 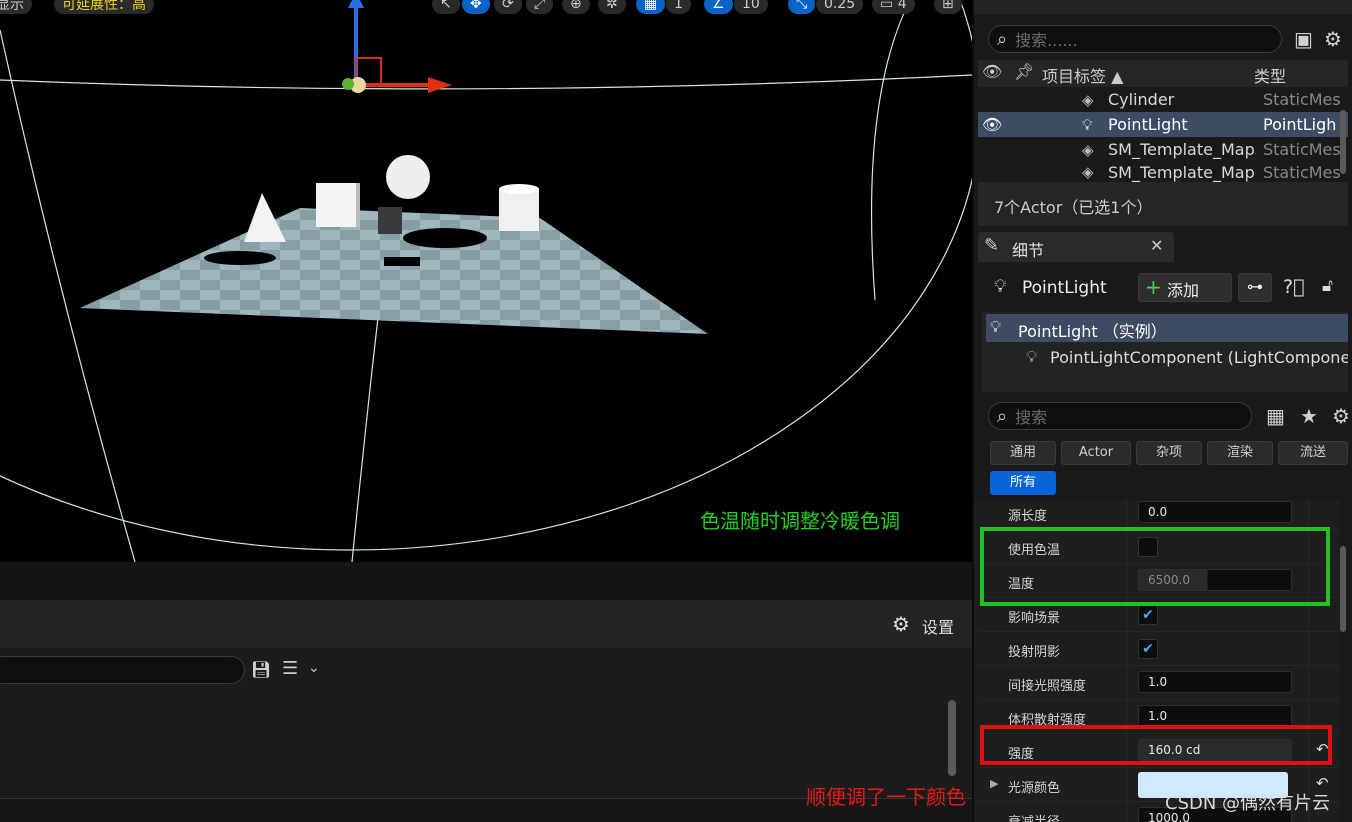 What do you see at coordinates (612, 7) in the screenshot?
I see `surface-snap-icon: ✲` at bounding box center [612, 7].